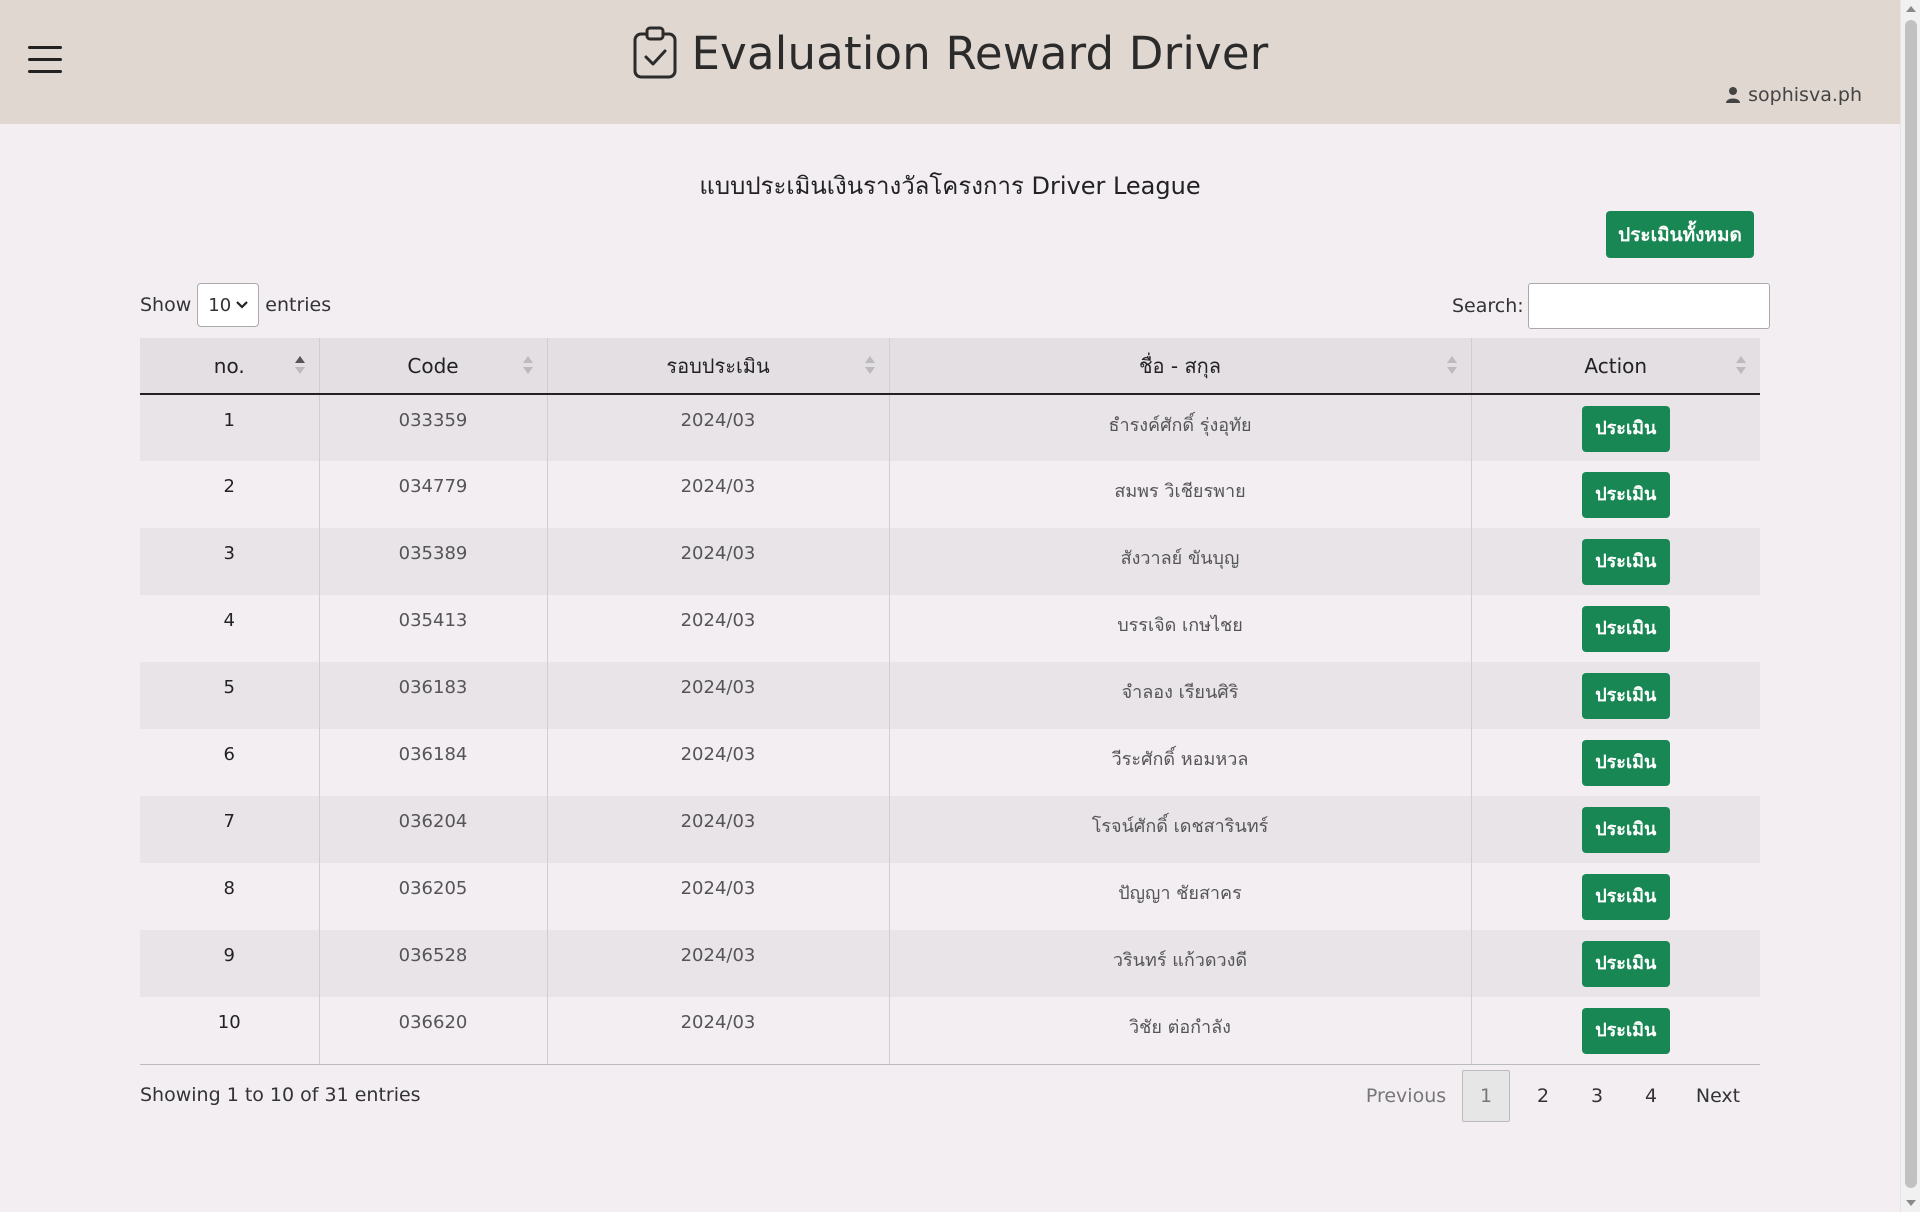  Describe the element at coordinates (1651, 1096) in the screenshot. I see `pagination-page-4: 4` at that location.